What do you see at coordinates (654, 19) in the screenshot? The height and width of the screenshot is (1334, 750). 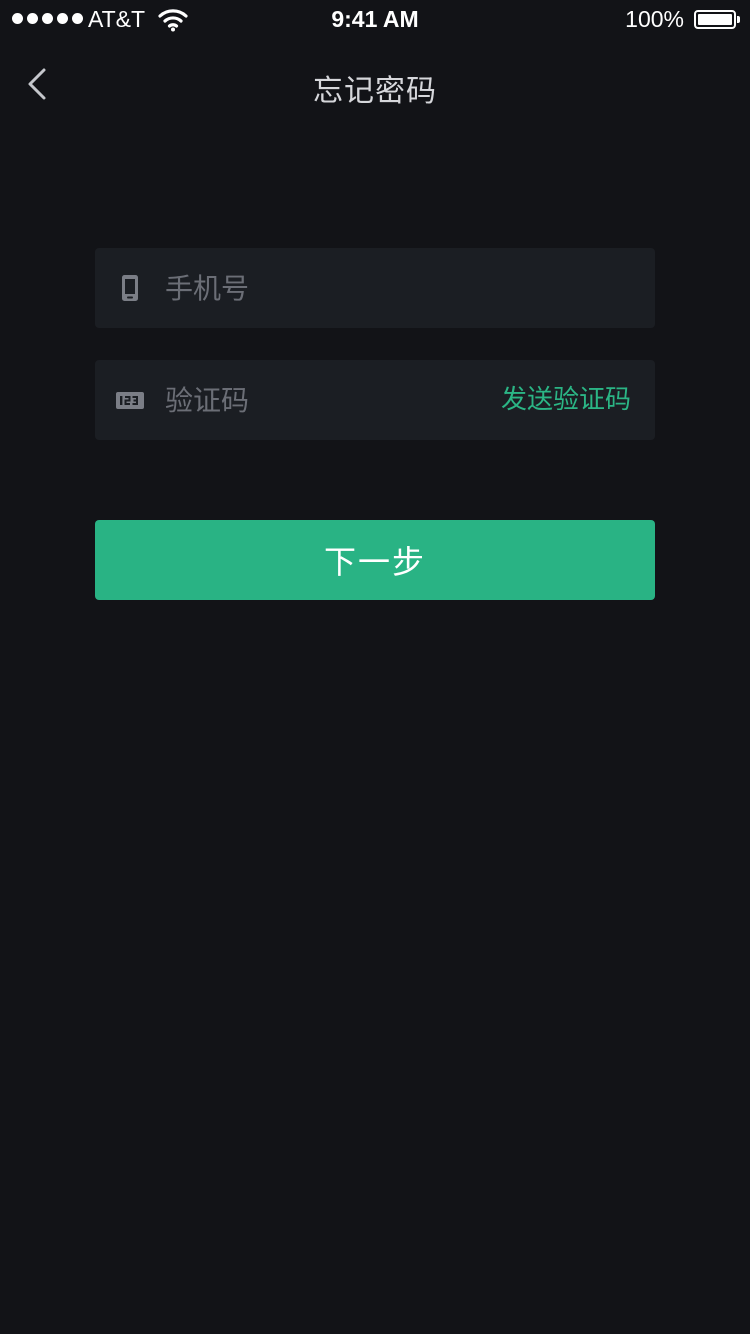 I see `battery-percentage: 100%` at bounding box center [654, 19].